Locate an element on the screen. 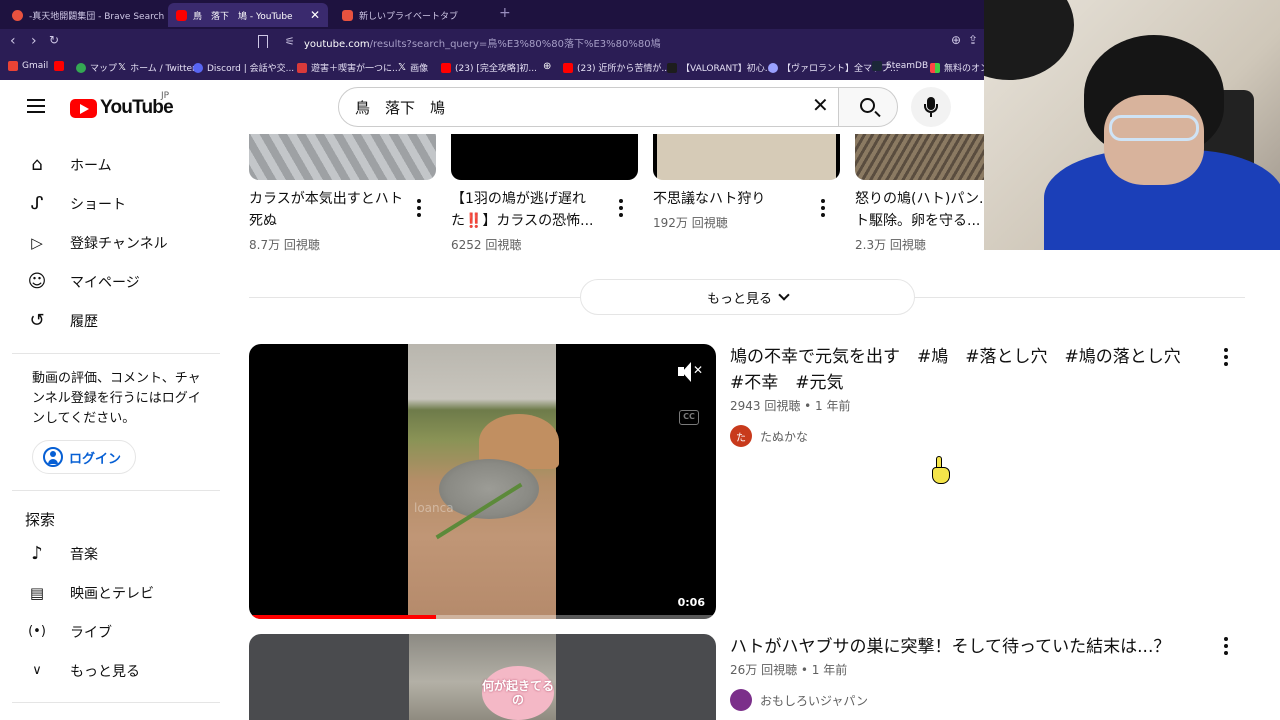 The width and height of the screenshot is (1280, 720). sidebar-item-label: 音楽 is located at coordinates (84, 554).